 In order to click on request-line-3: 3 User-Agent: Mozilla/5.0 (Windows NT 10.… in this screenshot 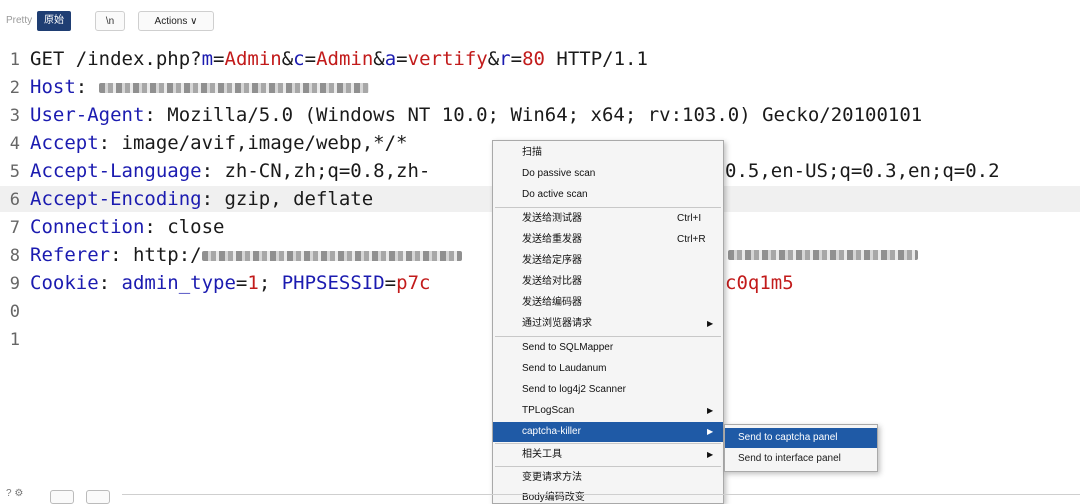, I will do `click(540, 115)`.